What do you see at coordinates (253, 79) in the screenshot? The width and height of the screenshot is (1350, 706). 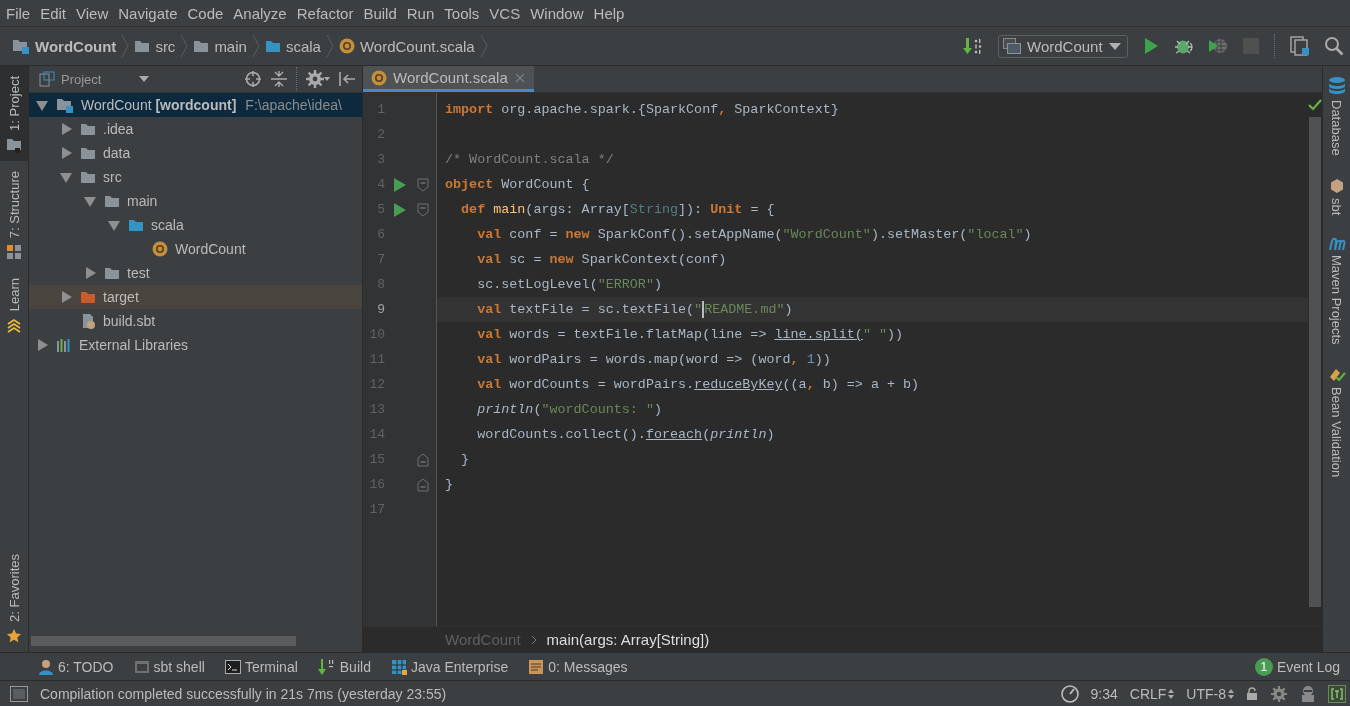 I see `locate-icon` at bounding box center [253, 79].